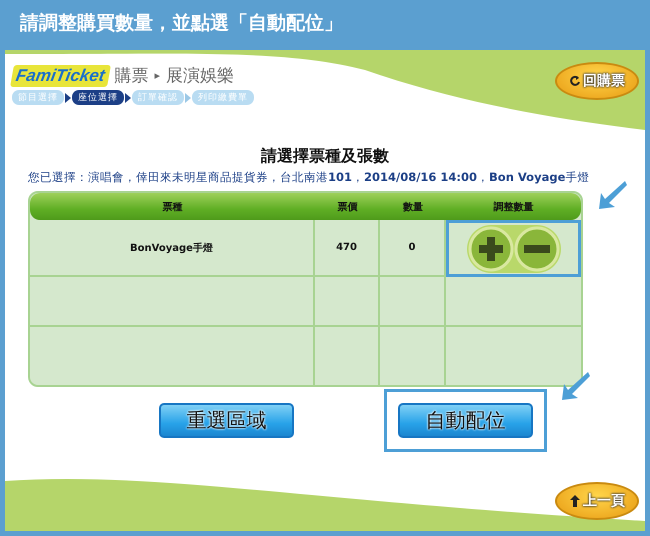 The width and height of the screenshot is (650, 536). Describe the element at coordinates (575, 501) in the screenshot. I see `up-arrow-icon` at that location.